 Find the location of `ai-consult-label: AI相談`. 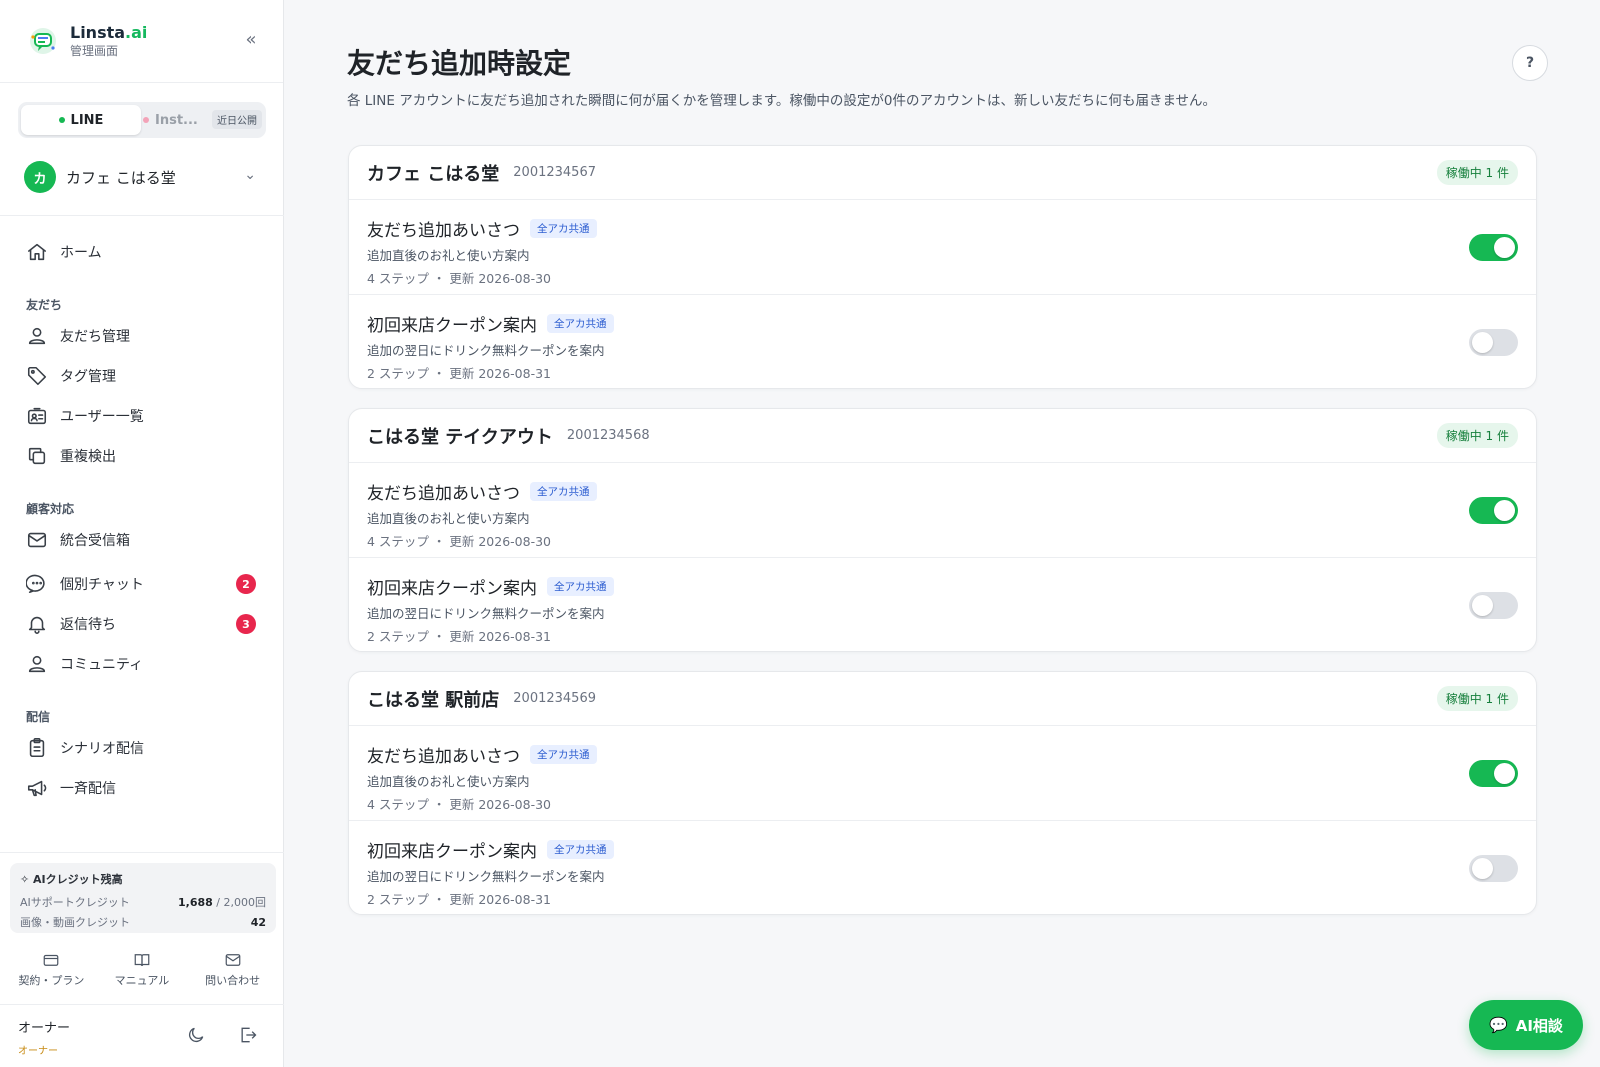

ai-consult-label: AI相談 is located at coordinates (1539, 1025).